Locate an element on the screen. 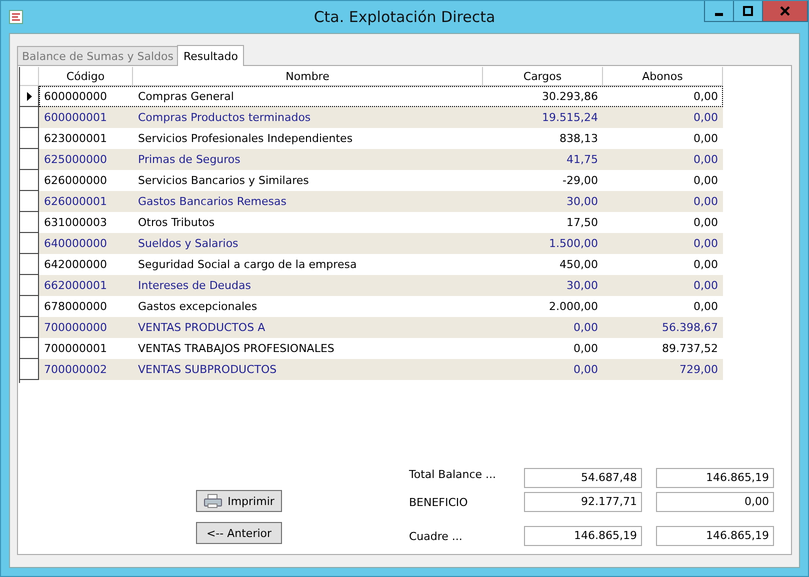 The height and width of the screenshot is (577, 809). minimize-button is located at coordinates (719, 11).